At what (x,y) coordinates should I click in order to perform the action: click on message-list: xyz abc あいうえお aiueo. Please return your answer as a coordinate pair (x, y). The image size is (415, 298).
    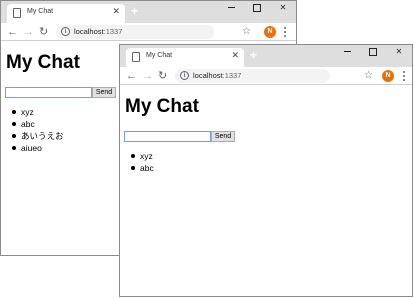
    Looking at the image, I should click on (37, 130).